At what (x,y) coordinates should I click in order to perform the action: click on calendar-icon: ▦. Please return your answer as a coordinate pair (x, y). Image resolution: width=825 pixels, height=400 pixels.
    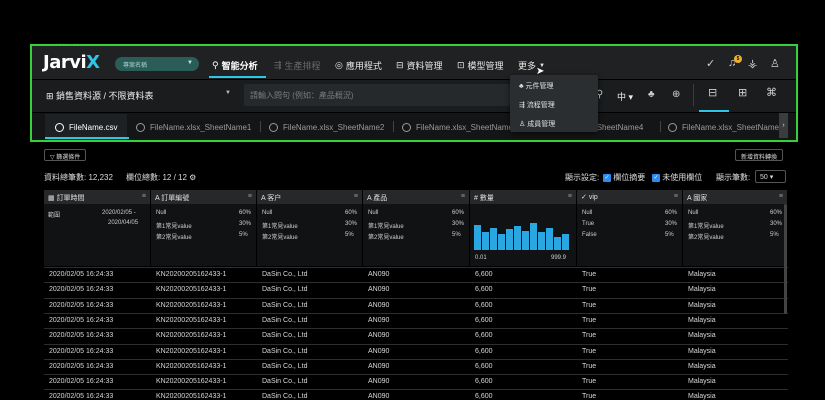
    Looking at the image, I should click on (52, 198).